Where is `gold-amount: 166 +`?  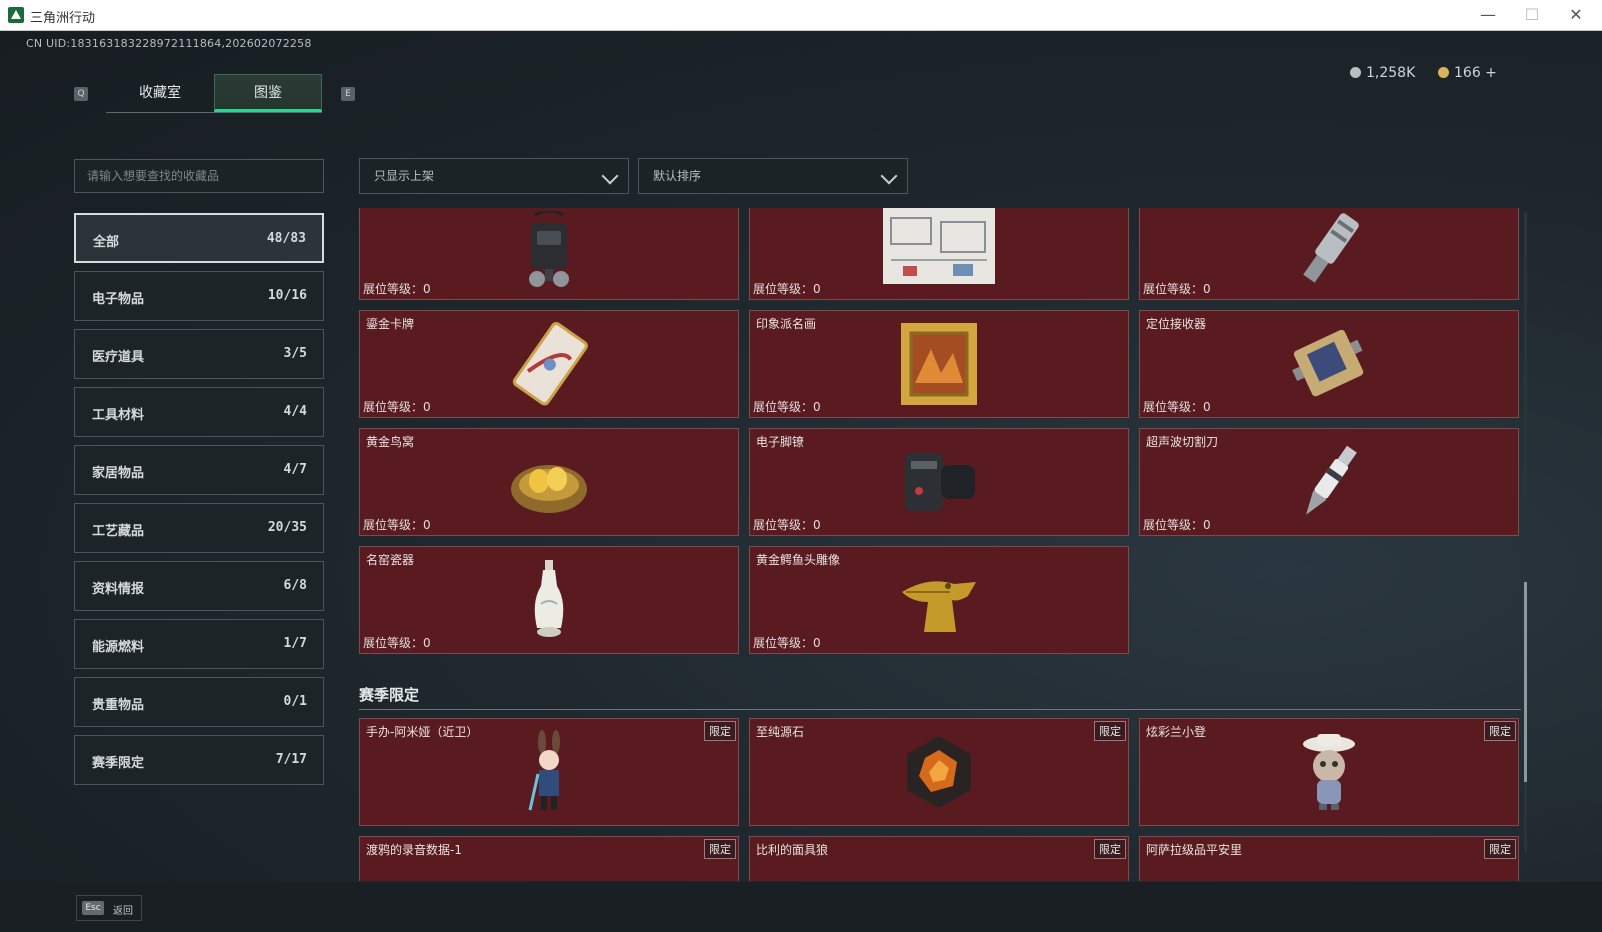
gold-amount: 166 + is located at coordinates (1475, 73).